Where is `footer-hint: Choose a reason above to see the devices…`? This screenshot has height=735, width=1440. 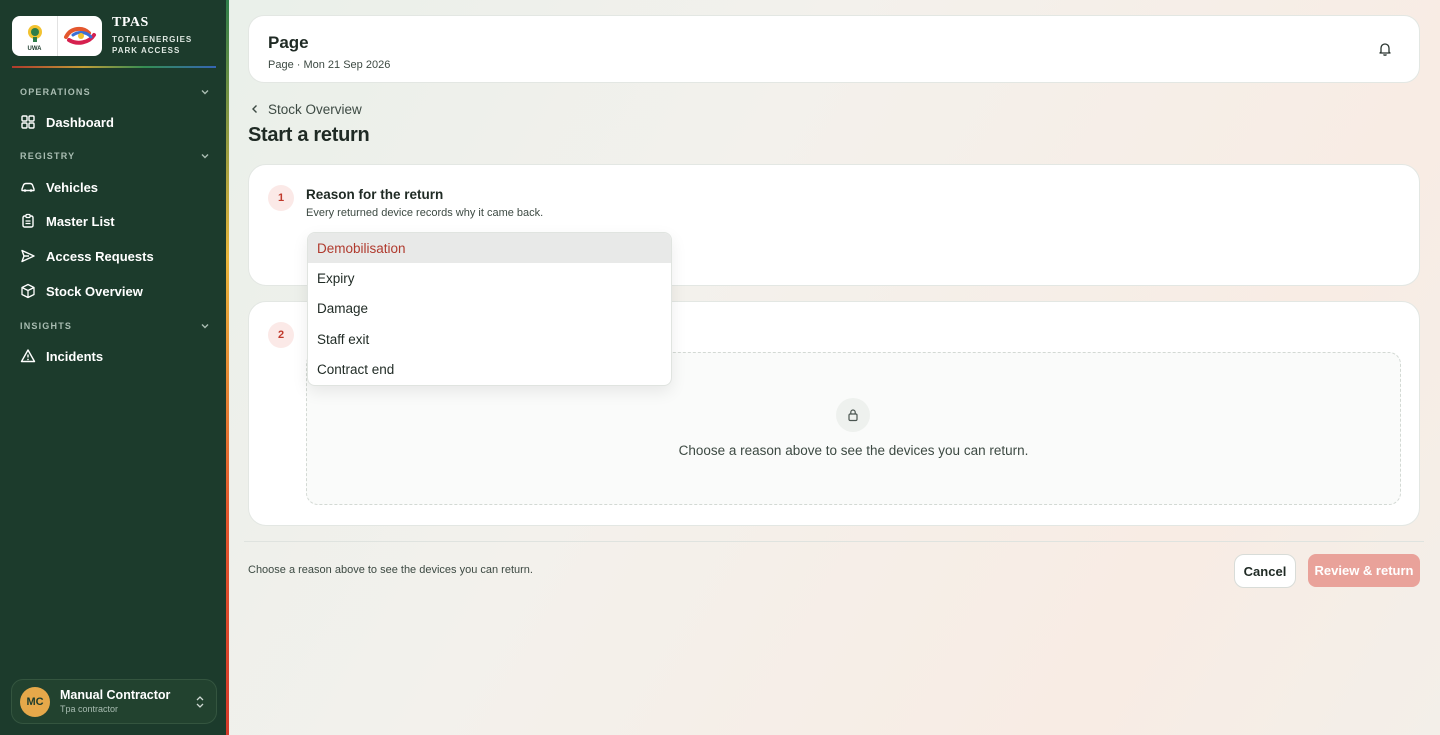
footer-hint: Choose a reason above to see the devices… is located at coordinates (390, 570).